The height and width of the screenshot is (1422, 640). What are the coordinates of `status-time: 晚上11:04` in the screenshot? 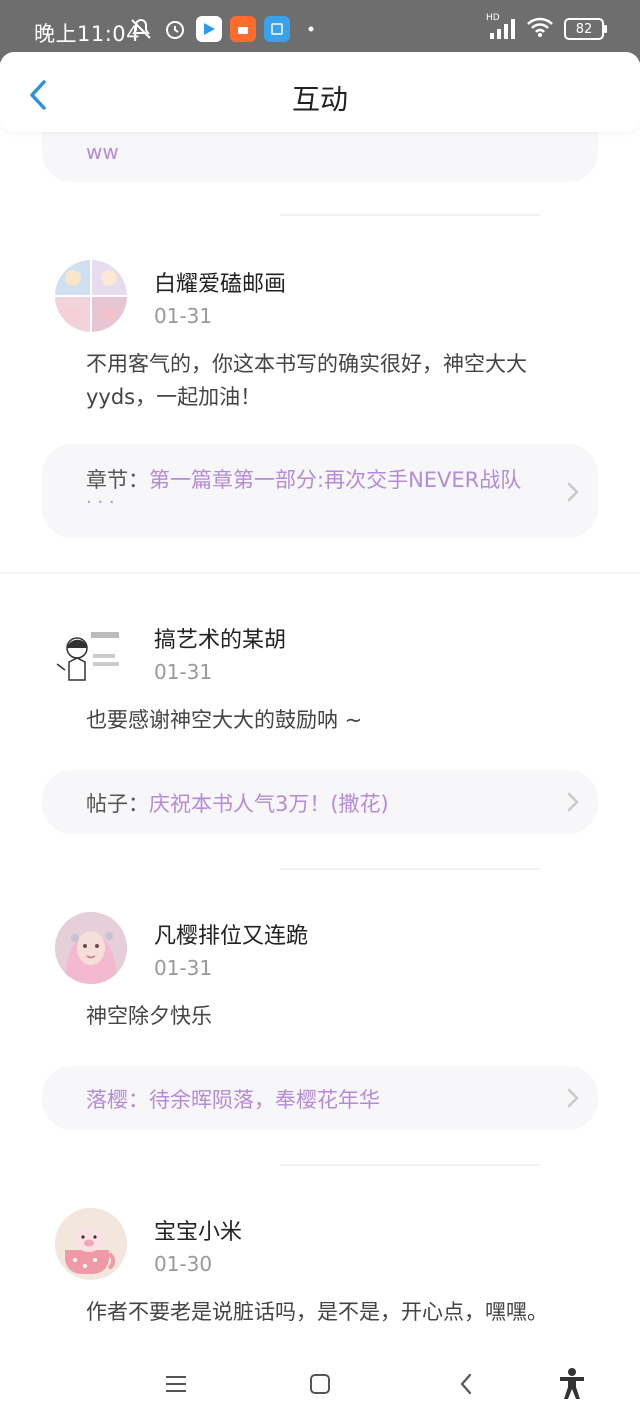 It's located at (87, 34).